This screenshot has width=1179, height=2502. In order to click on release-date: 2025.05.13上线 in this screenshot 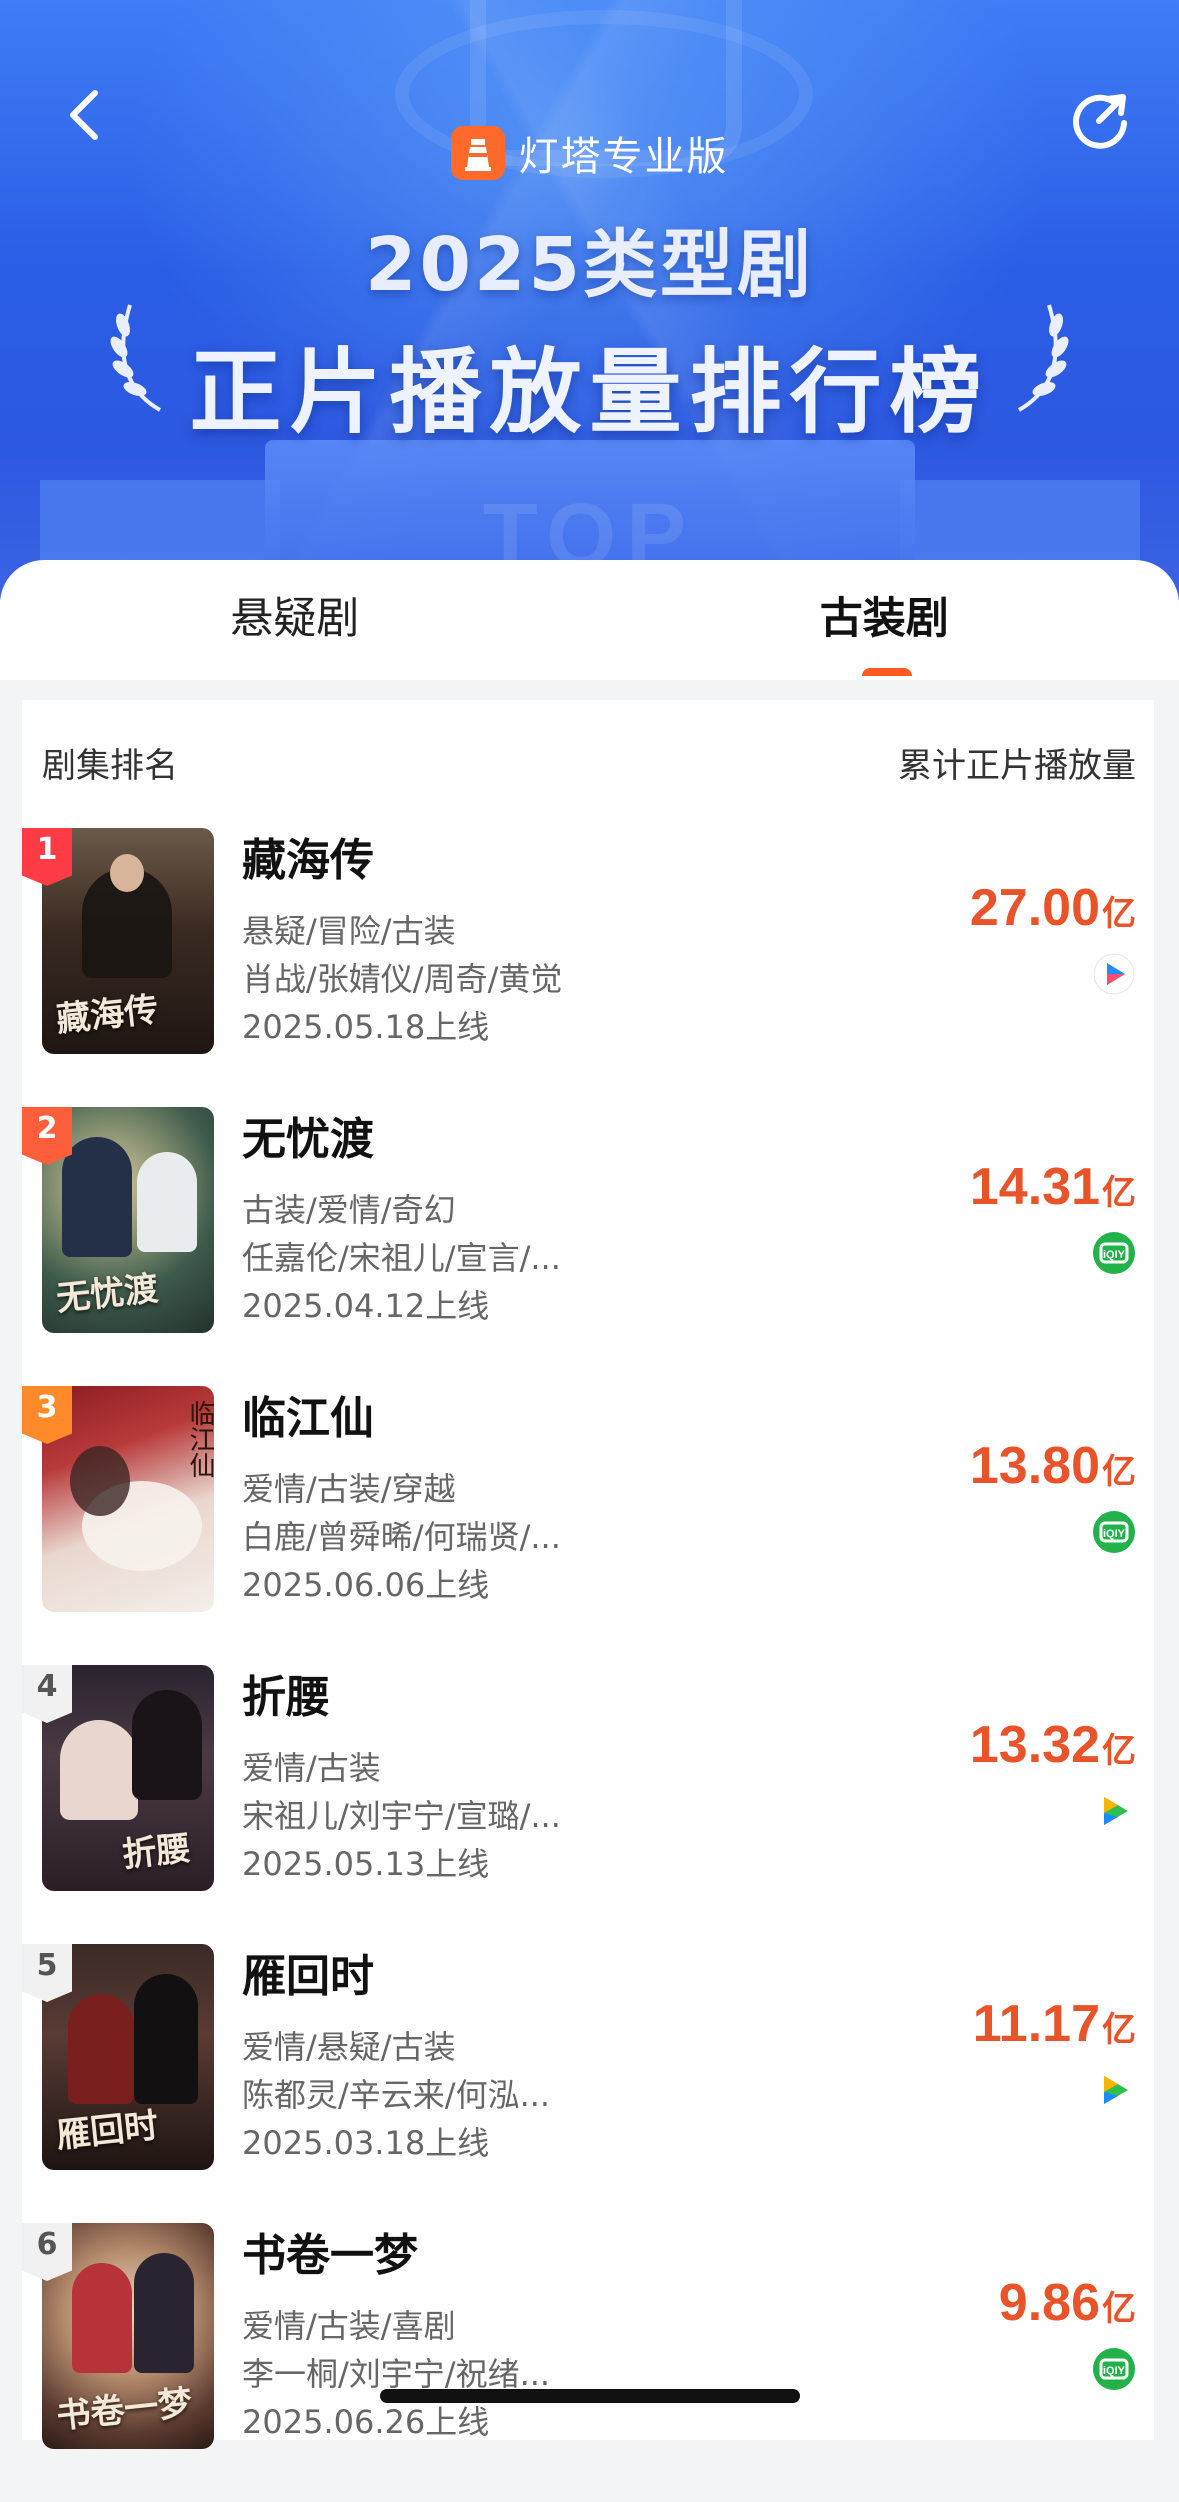, I will do `click(365, 1862)`.